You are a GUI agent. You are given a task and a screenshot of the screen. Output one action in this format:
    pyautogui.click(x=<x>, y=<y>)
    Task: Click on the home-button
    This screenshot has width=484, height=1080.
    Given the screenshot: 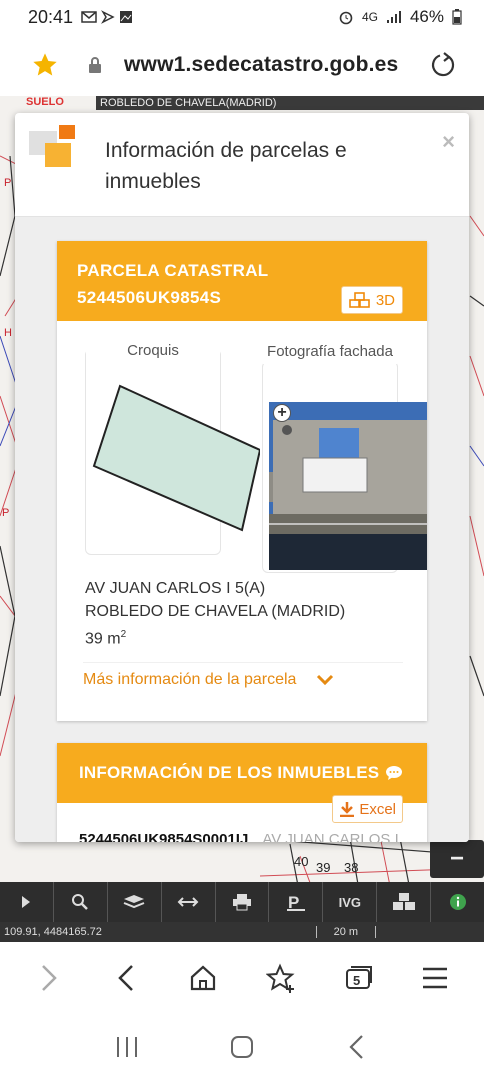 What is the action you would take?
    pyautogui.click(x=203, y=978)
    